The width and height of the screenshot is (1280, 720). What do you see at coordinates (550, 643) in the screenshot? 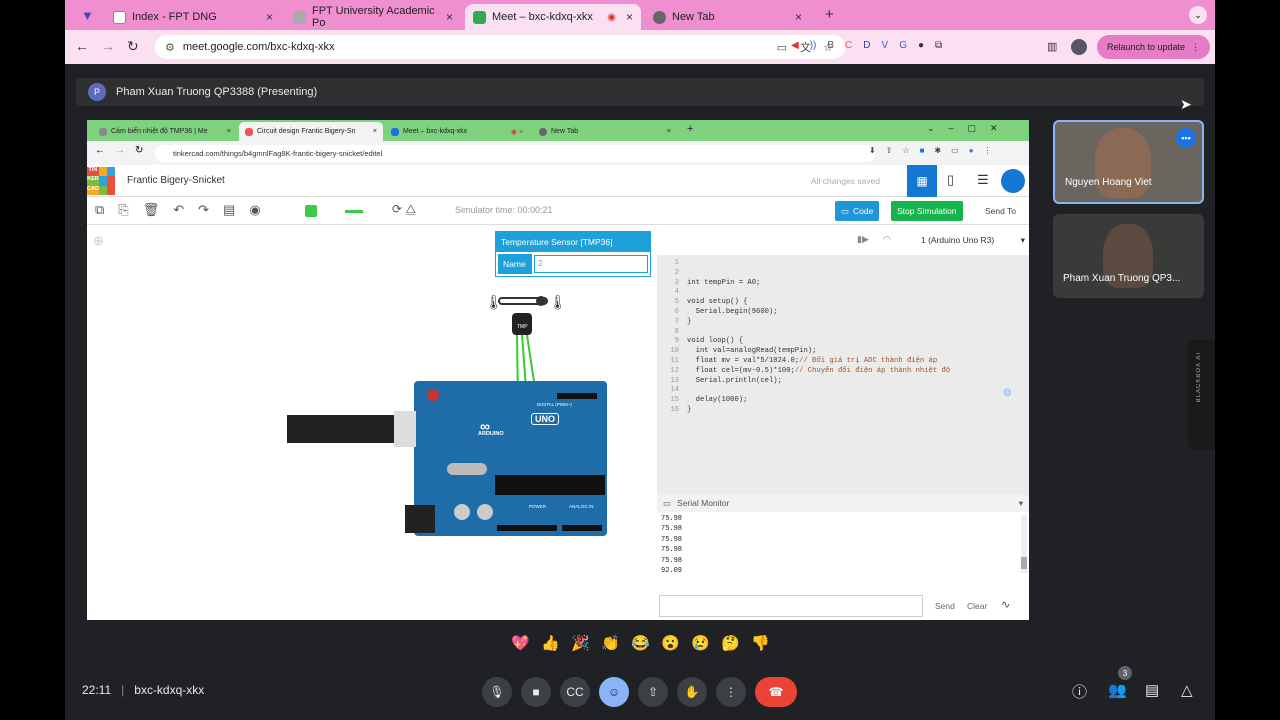
I see `reaction-emoji: 👍` at bounding box center [550, 643].